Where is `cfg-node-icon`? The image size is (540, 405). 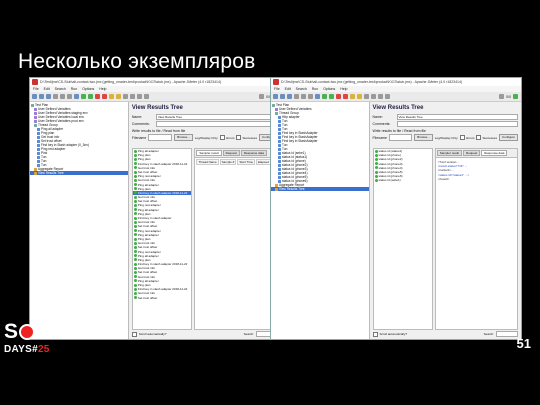 cfg-node-icon is located at coordinates (35, 117).